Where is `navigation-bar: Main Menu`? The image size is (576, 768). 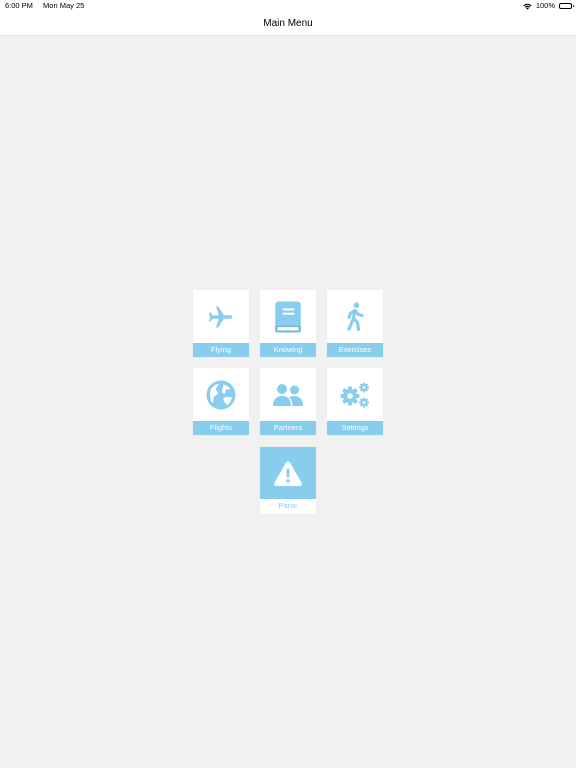 navigation-bar: Main Menu is located at coordinates (288, 24).